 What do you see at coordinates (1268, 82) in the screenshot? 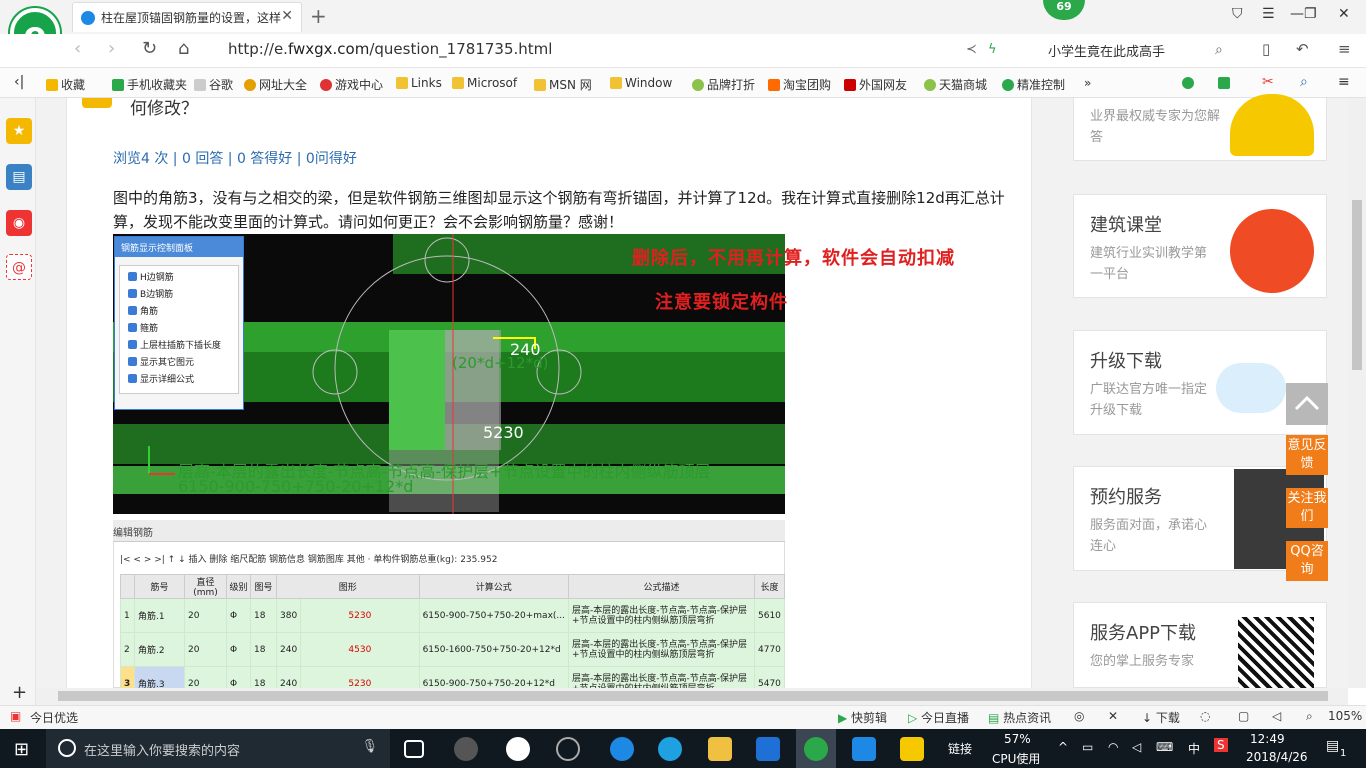
I see `scissors-icon: ✂` at bounding box center [1268, 82].